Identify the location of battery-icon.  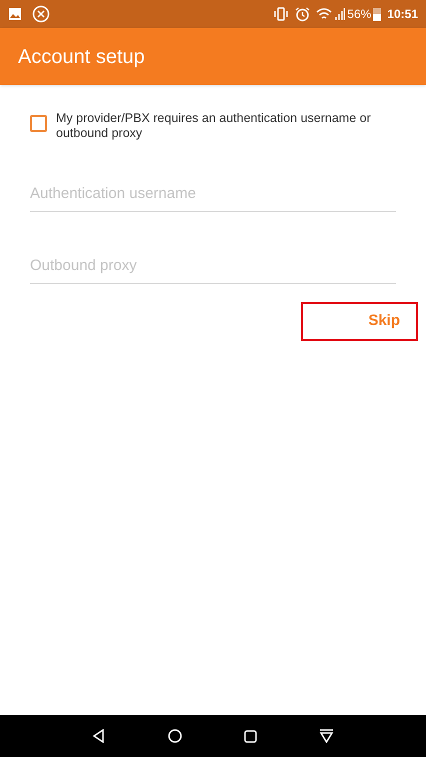
(377, 14).